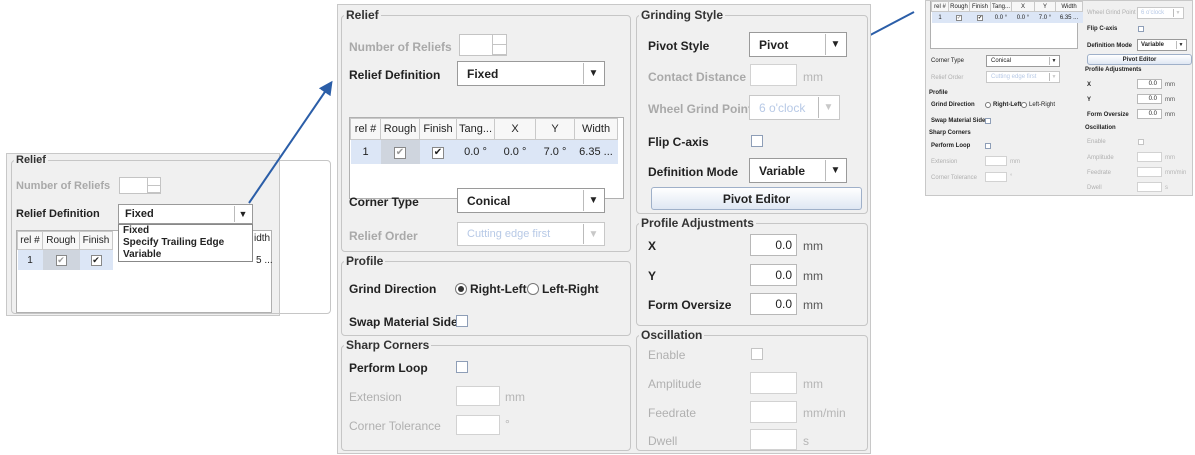 This screenshot has width=1195, height=455. Describe the element at coordinates (533, 289) in the screenshot. I see `left-right-radio` at that location.